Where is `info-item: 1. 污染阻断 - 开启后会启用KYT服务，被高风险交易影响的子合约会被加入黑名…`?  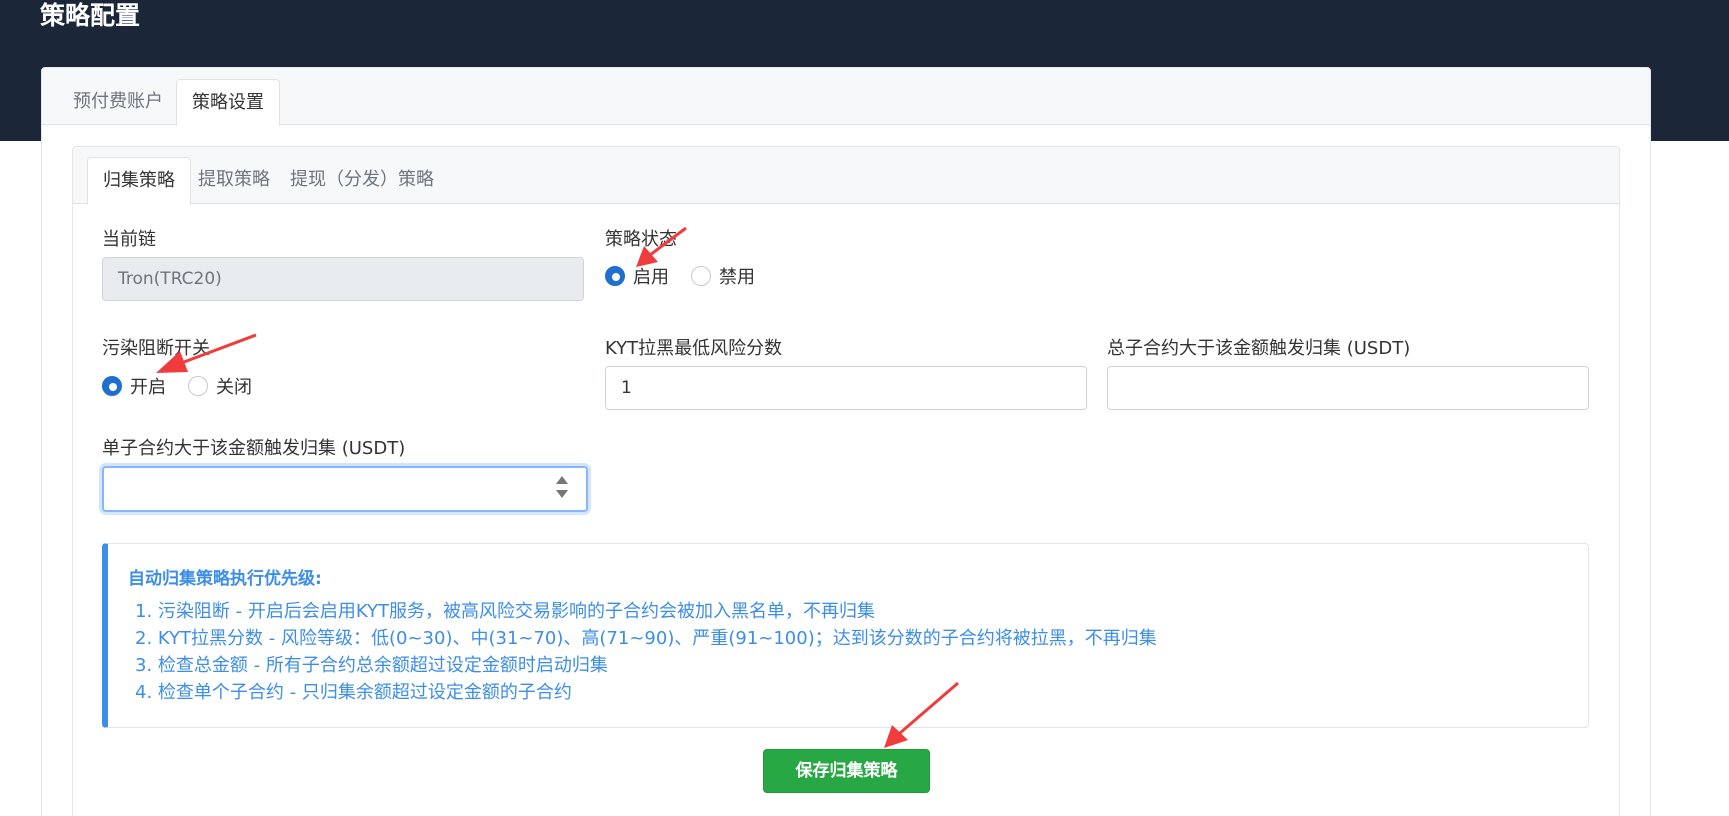 info-item: 1. 污染阻断 - 开启后会启用KYT服务，被高风险交易影响的子合约会被加入黑名… is located at coordinates (505, 611).